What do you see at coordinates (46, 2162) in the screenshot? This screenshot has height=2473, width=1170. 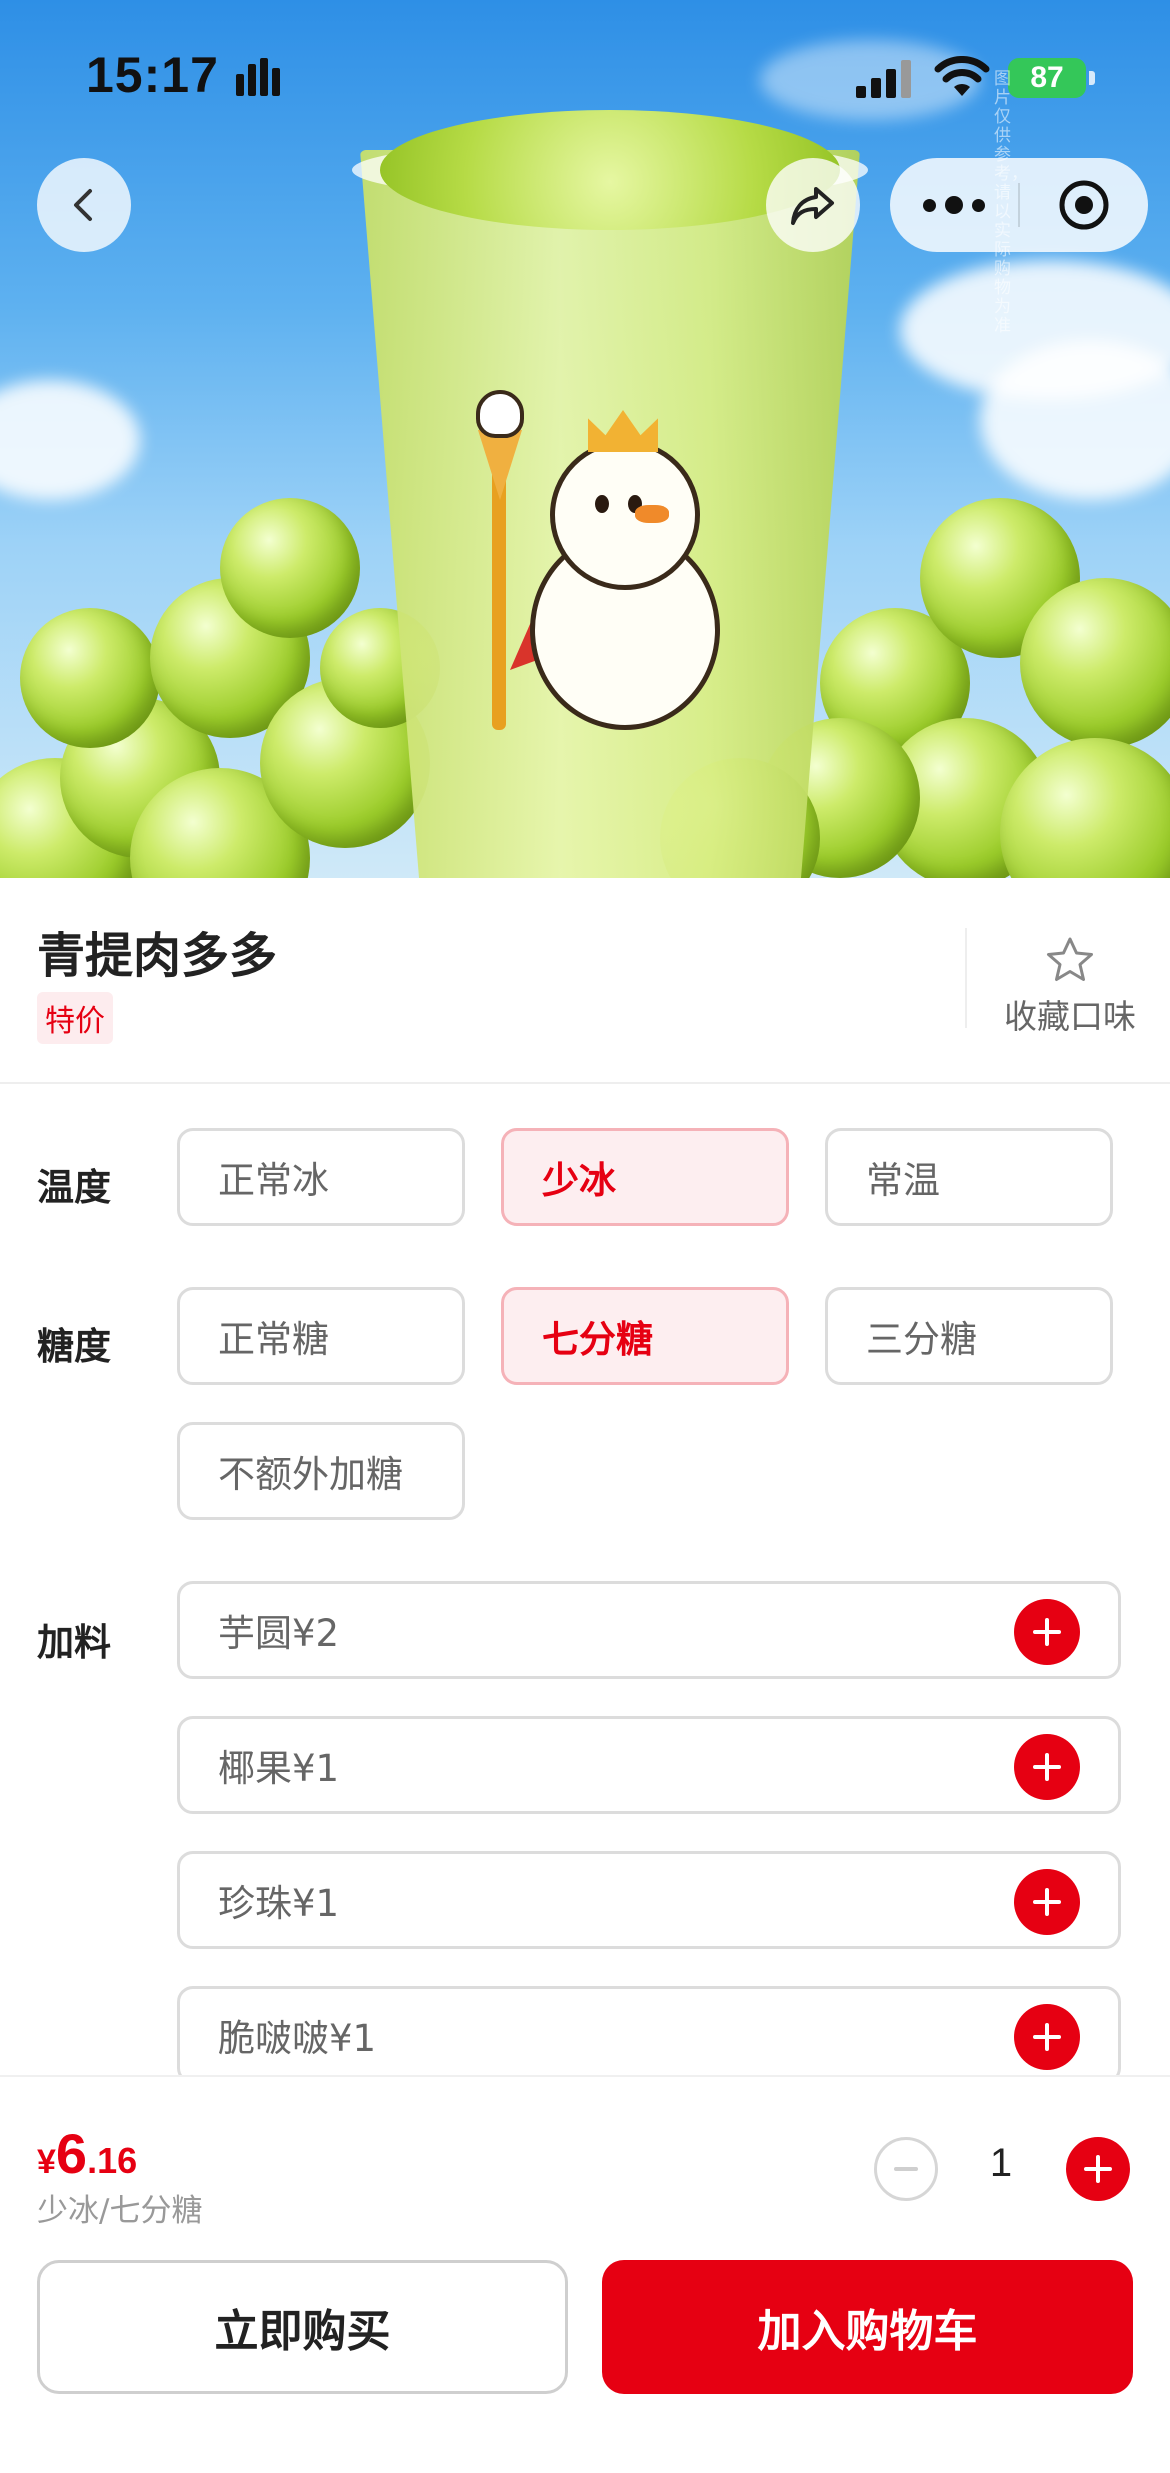 I see `currency-symbol: ¥` at bounding box center [46, 2162].